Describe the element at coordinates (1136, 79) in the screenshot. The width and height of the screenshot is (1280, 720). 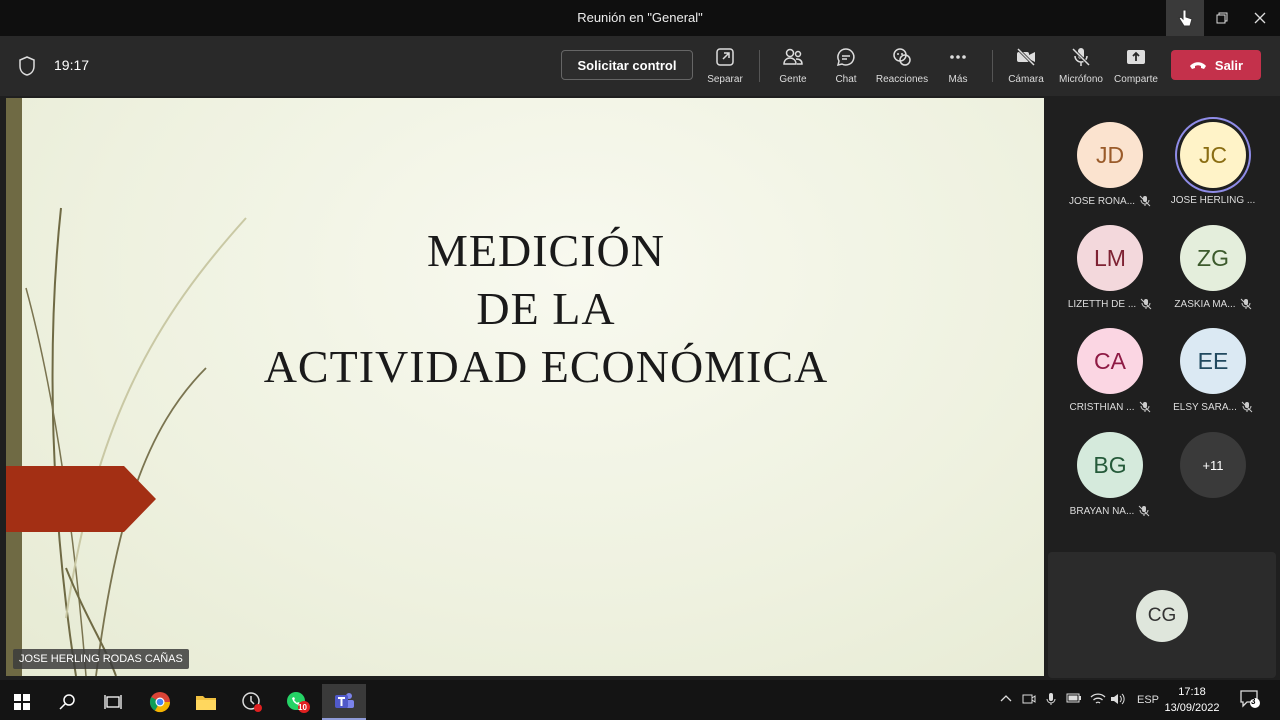
I see `share-label: Comparte` at that location.